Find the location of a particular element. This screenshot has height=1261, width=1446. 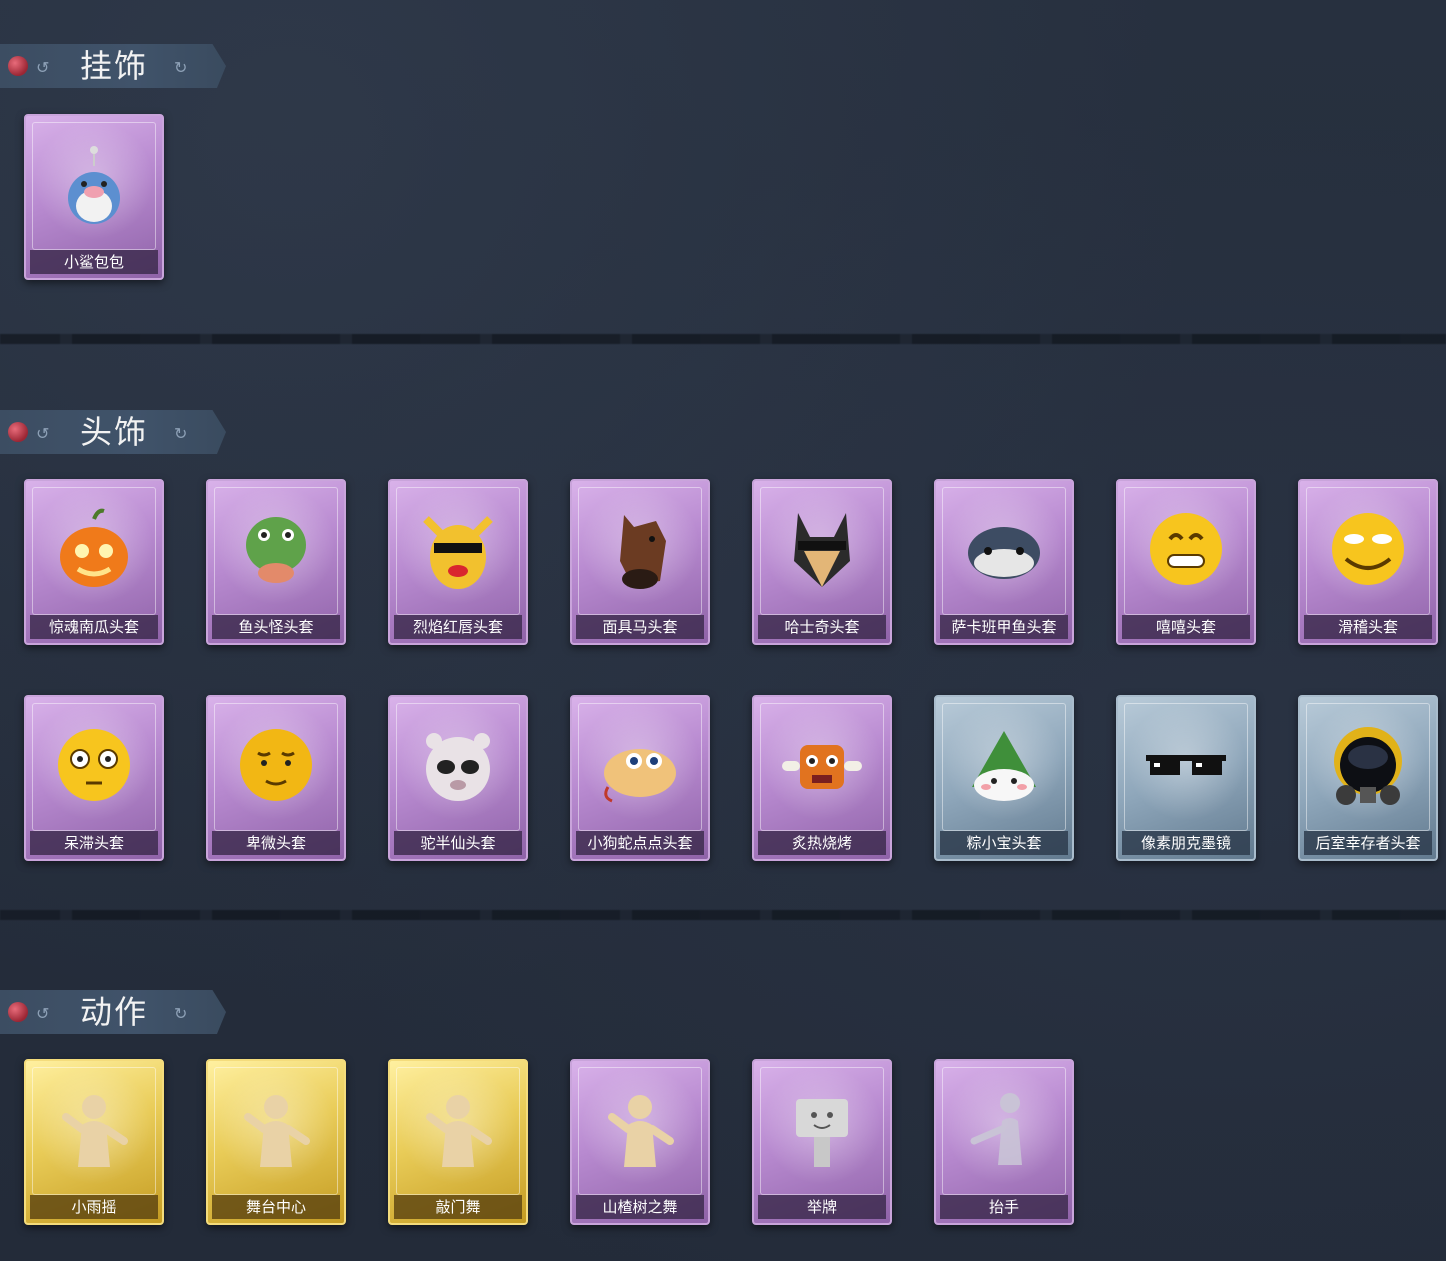

item-card: 小狗蛇点点头套 is located at coordinates (640, 778).